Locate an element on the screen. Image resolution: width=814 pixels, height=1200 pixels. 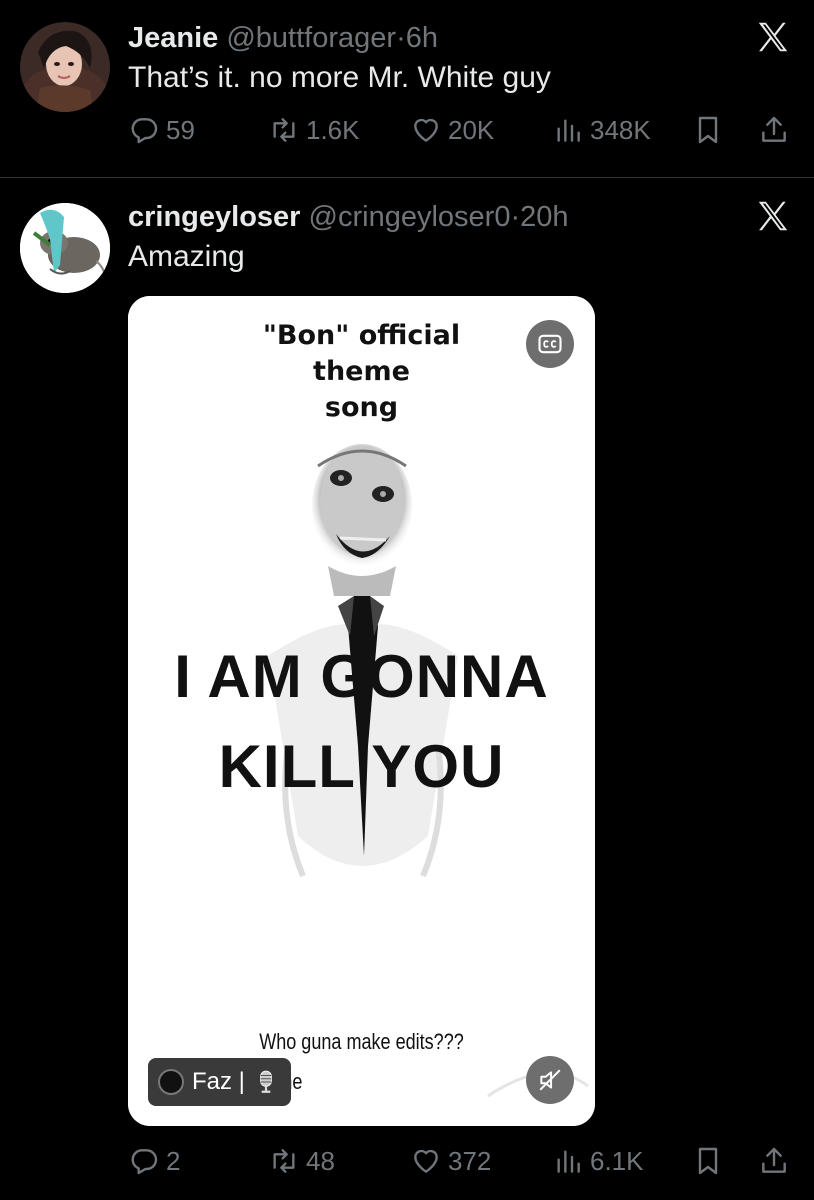
video-big-text-1: I AM GONNA is located at coordinates (361, 676).